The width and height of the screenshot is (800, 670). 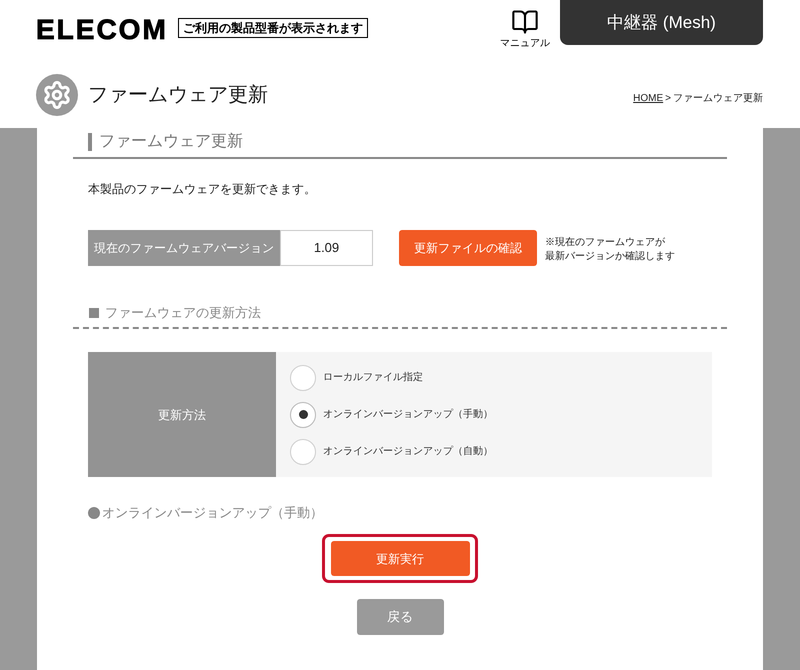 What do you see at coordinates (57, 95) in the screenshot?
I see `gear-icon` at bounding box center [57, 95].